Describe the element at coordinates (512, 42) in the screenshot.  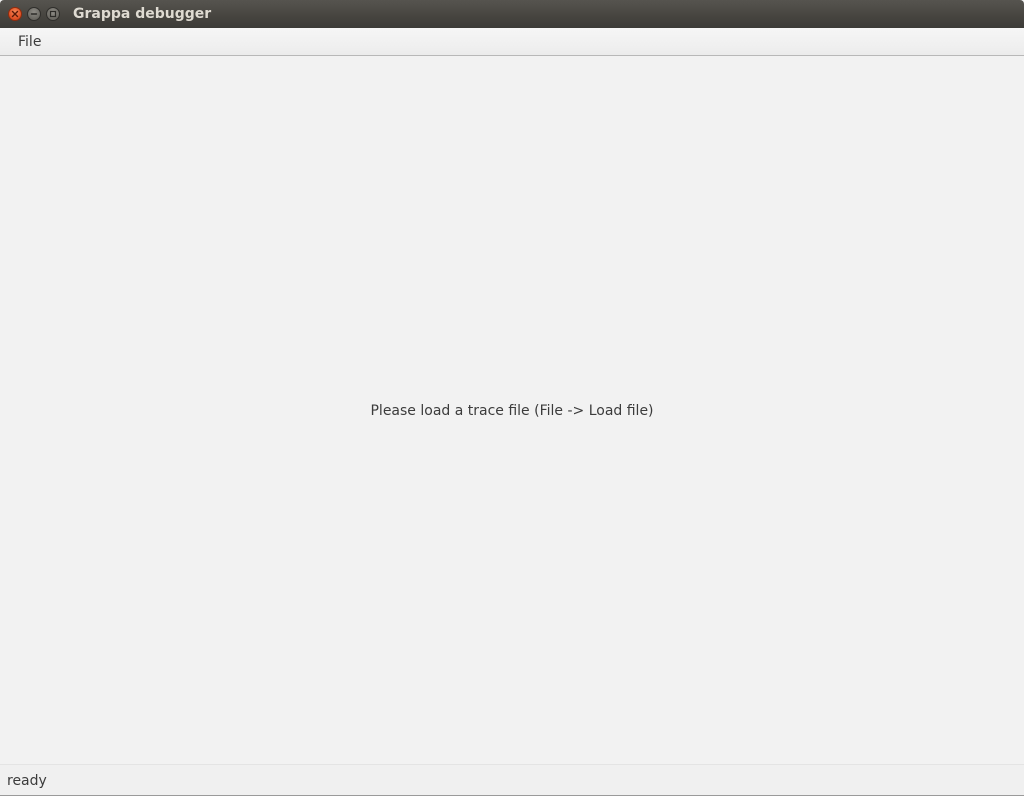
I see `menu-bar: File` at that location.